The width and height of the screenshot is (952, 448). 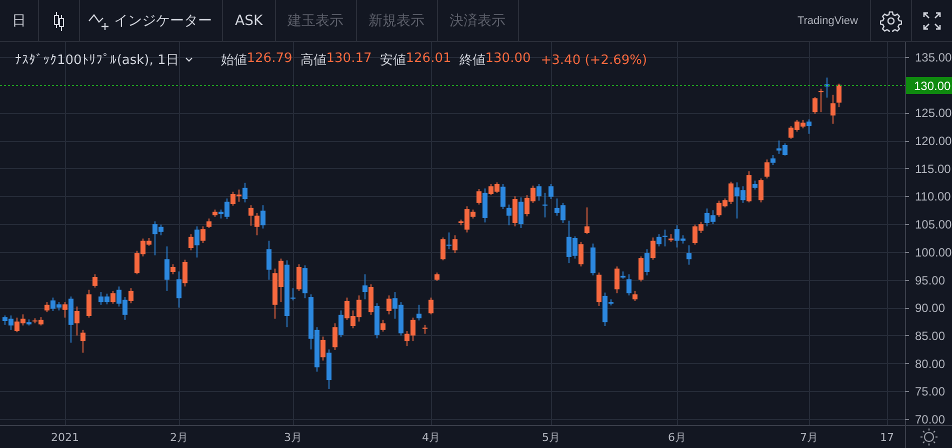 I want to click on value-text: 130.00, so click(x=508, y=59).